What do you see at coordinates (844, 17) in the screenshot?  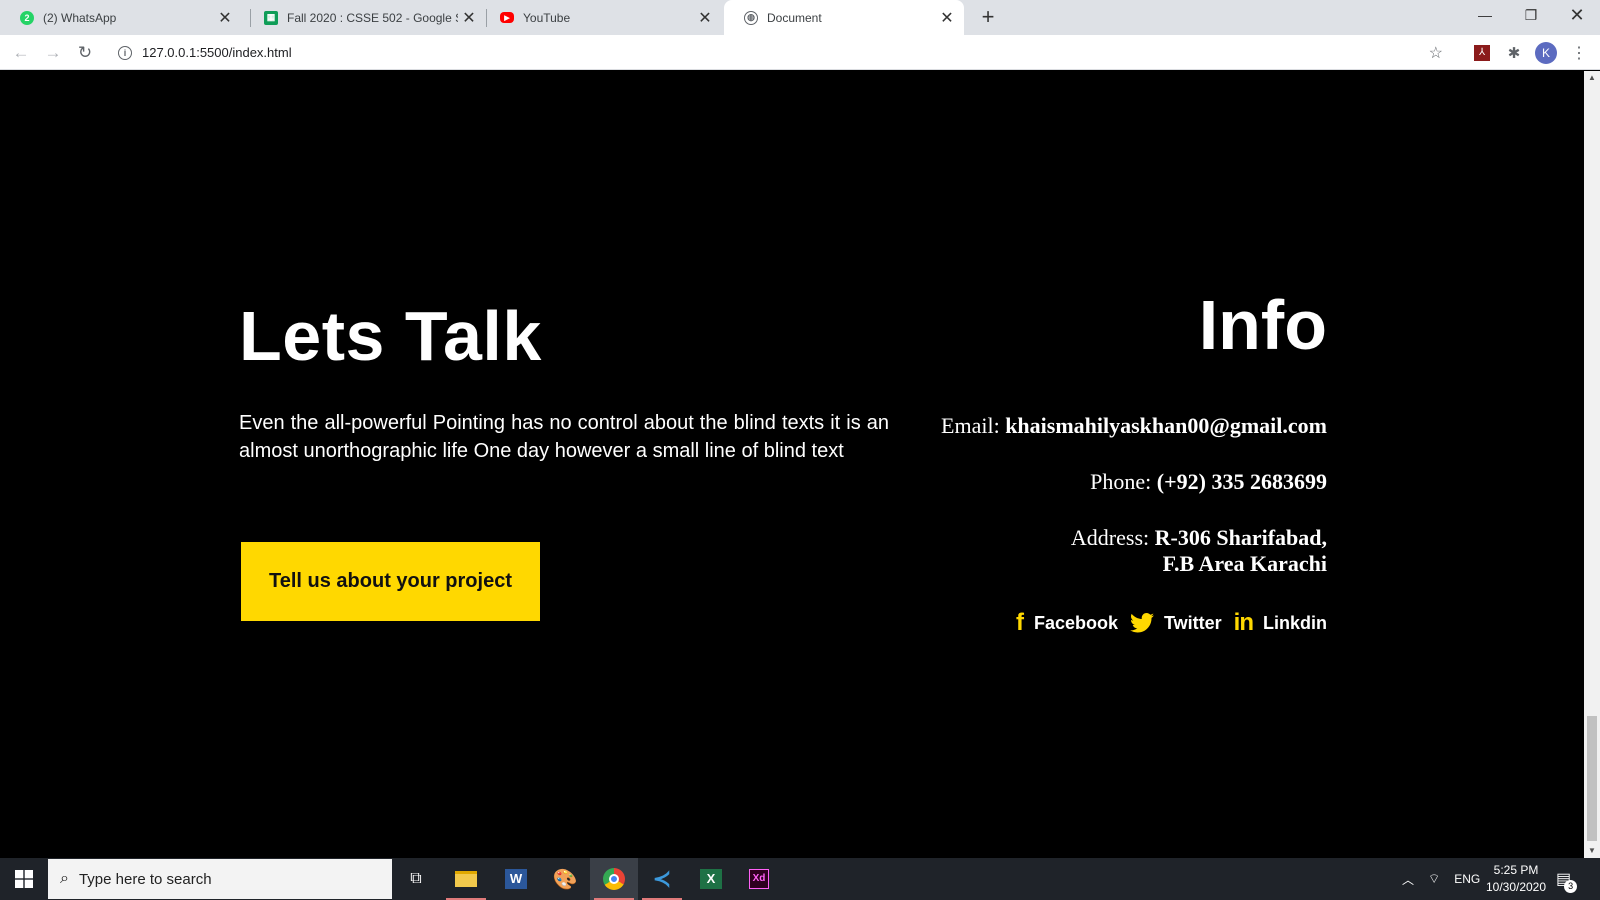 I see `tab-document: ◍ Document ✕` at bounding box center [844, 17].